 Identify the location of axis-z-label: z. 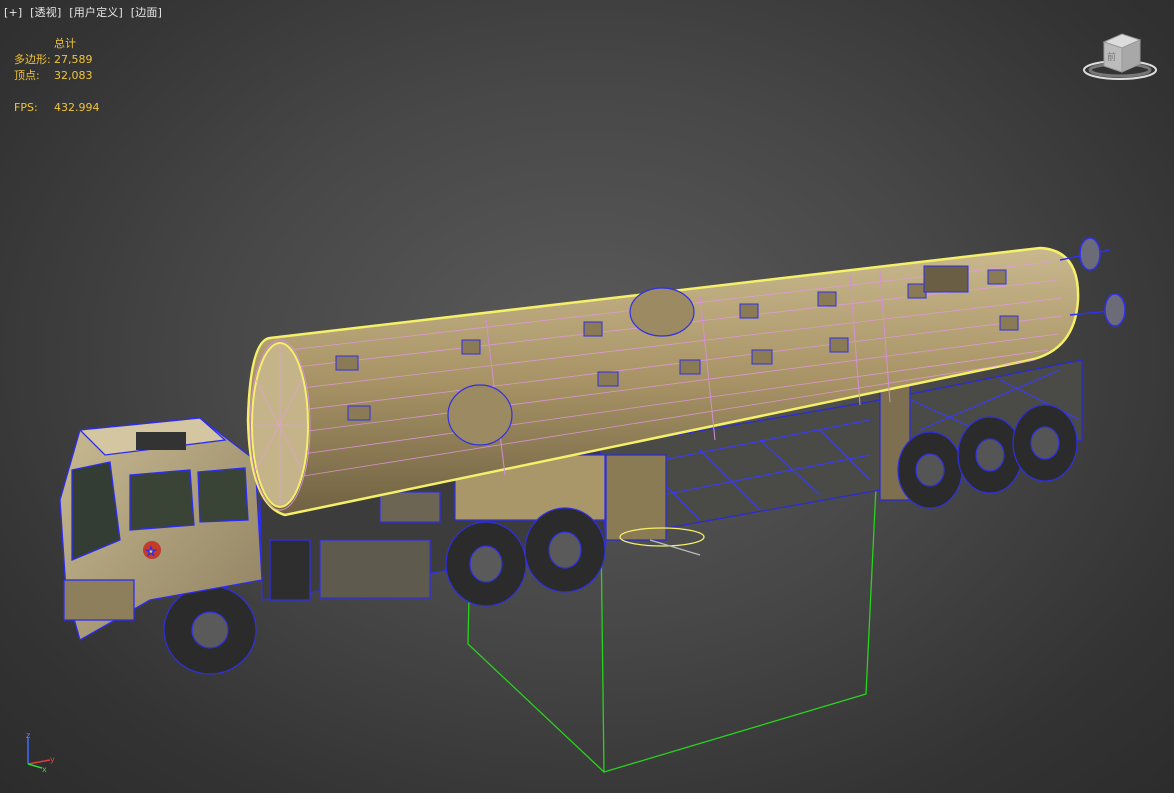
(28, 736).